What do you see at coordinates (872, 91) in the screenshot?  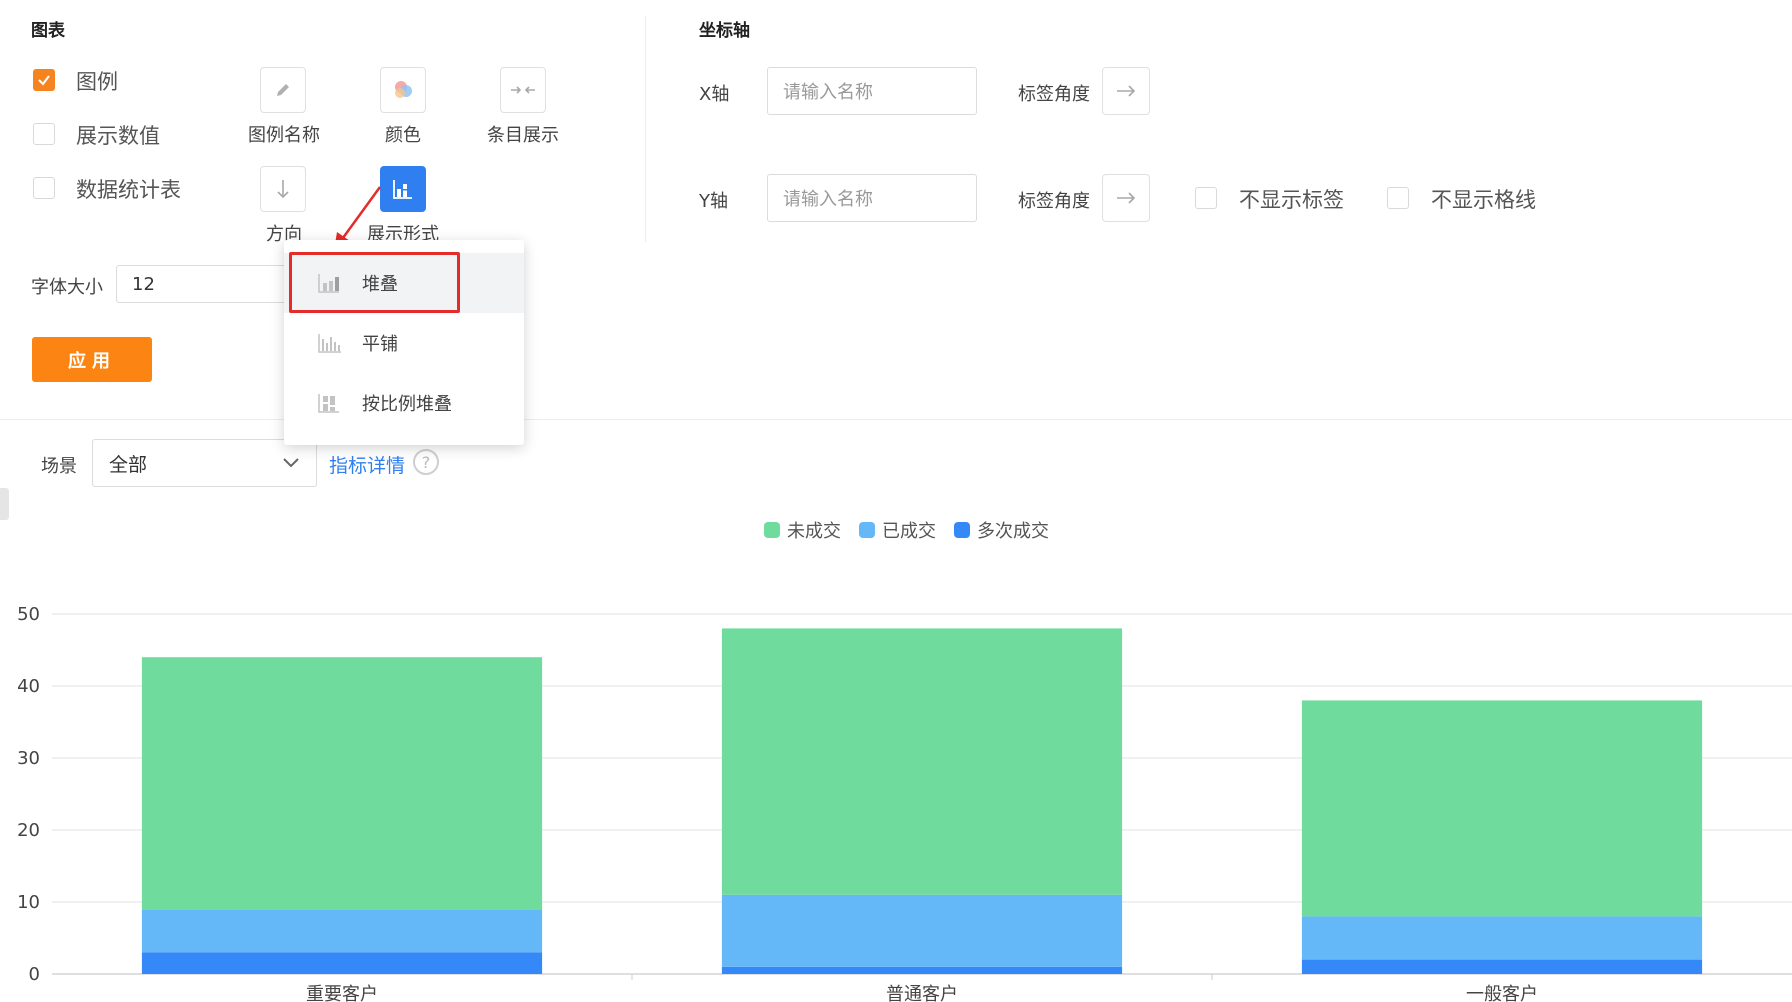 I see `x-axis-name-input: 请输入名称` at bounding box center [872, 91].